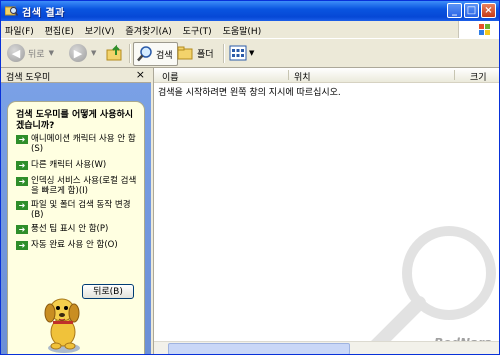  I want to click on menu-tools: 도구(T), so click(197, 29).